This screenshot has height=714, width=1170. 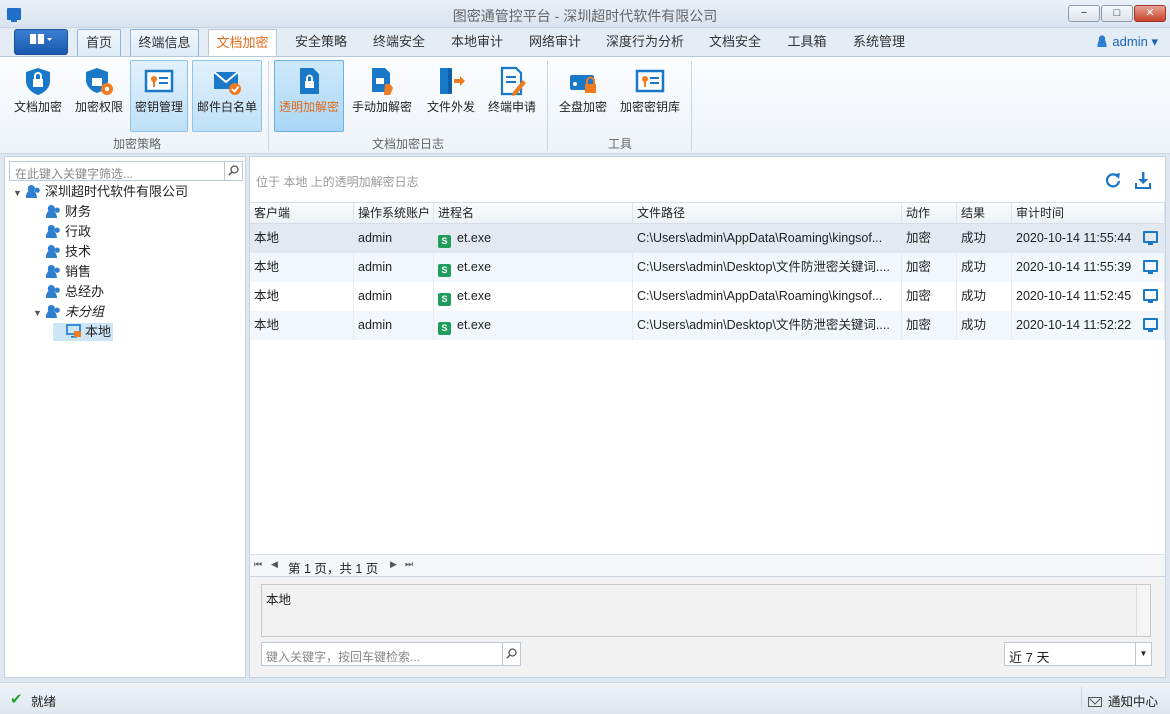 I want to click on table-cell: 2020-10-14 11:52:45, so click(x=1088, y=296).